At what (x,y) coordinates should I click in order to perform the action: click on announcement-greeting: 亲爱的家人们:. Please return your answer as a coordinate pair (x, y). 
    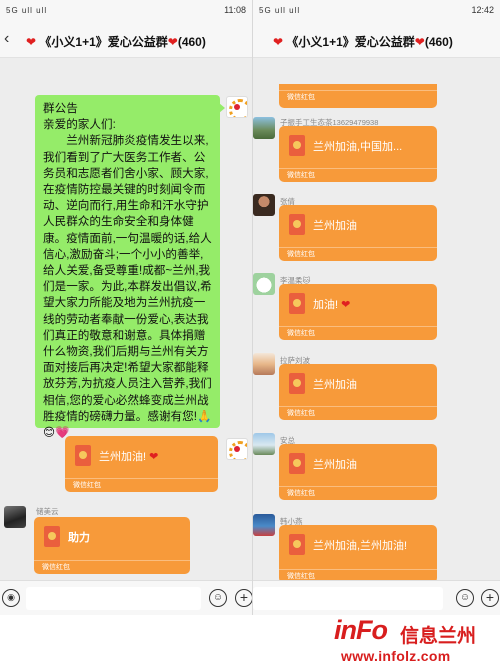
    Looking at the image, I should click on (79, 125).